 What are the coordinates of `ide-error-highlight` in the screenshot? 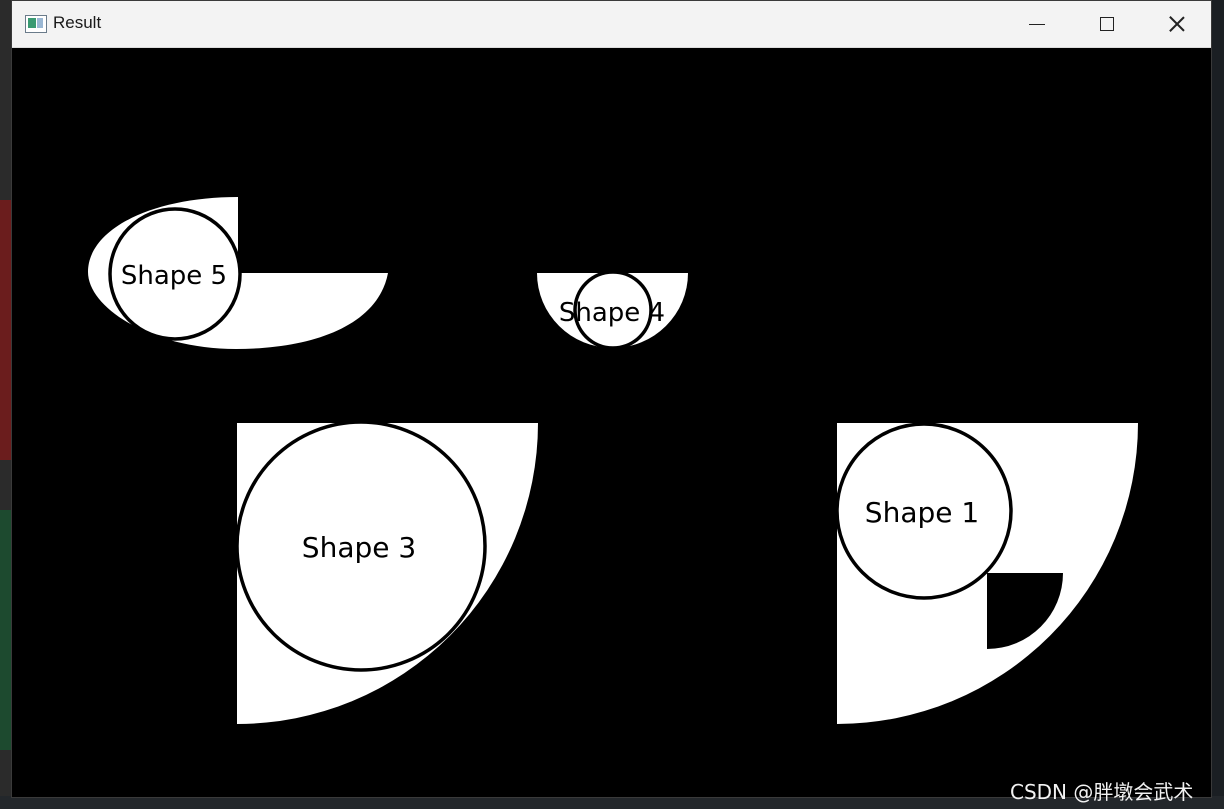 It's located at (6, 330).